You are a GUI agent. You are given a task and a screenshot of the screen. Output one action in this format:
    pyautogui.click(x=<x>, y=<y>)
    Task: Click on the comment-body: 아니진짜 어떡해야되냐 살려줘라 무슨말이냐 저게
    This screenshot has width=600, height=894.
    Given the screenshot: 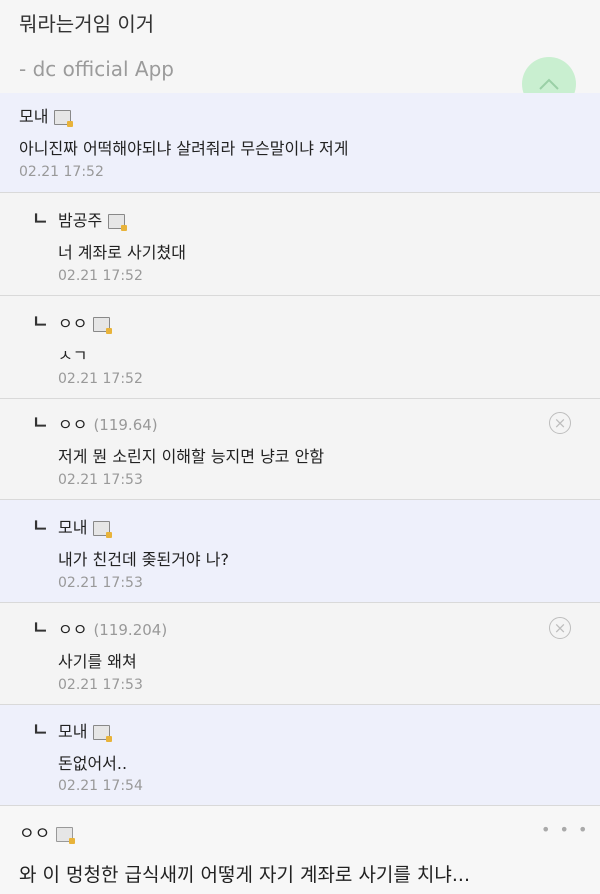 What is the action you would take?
    pyautogui.click(x=184, y=148)
    